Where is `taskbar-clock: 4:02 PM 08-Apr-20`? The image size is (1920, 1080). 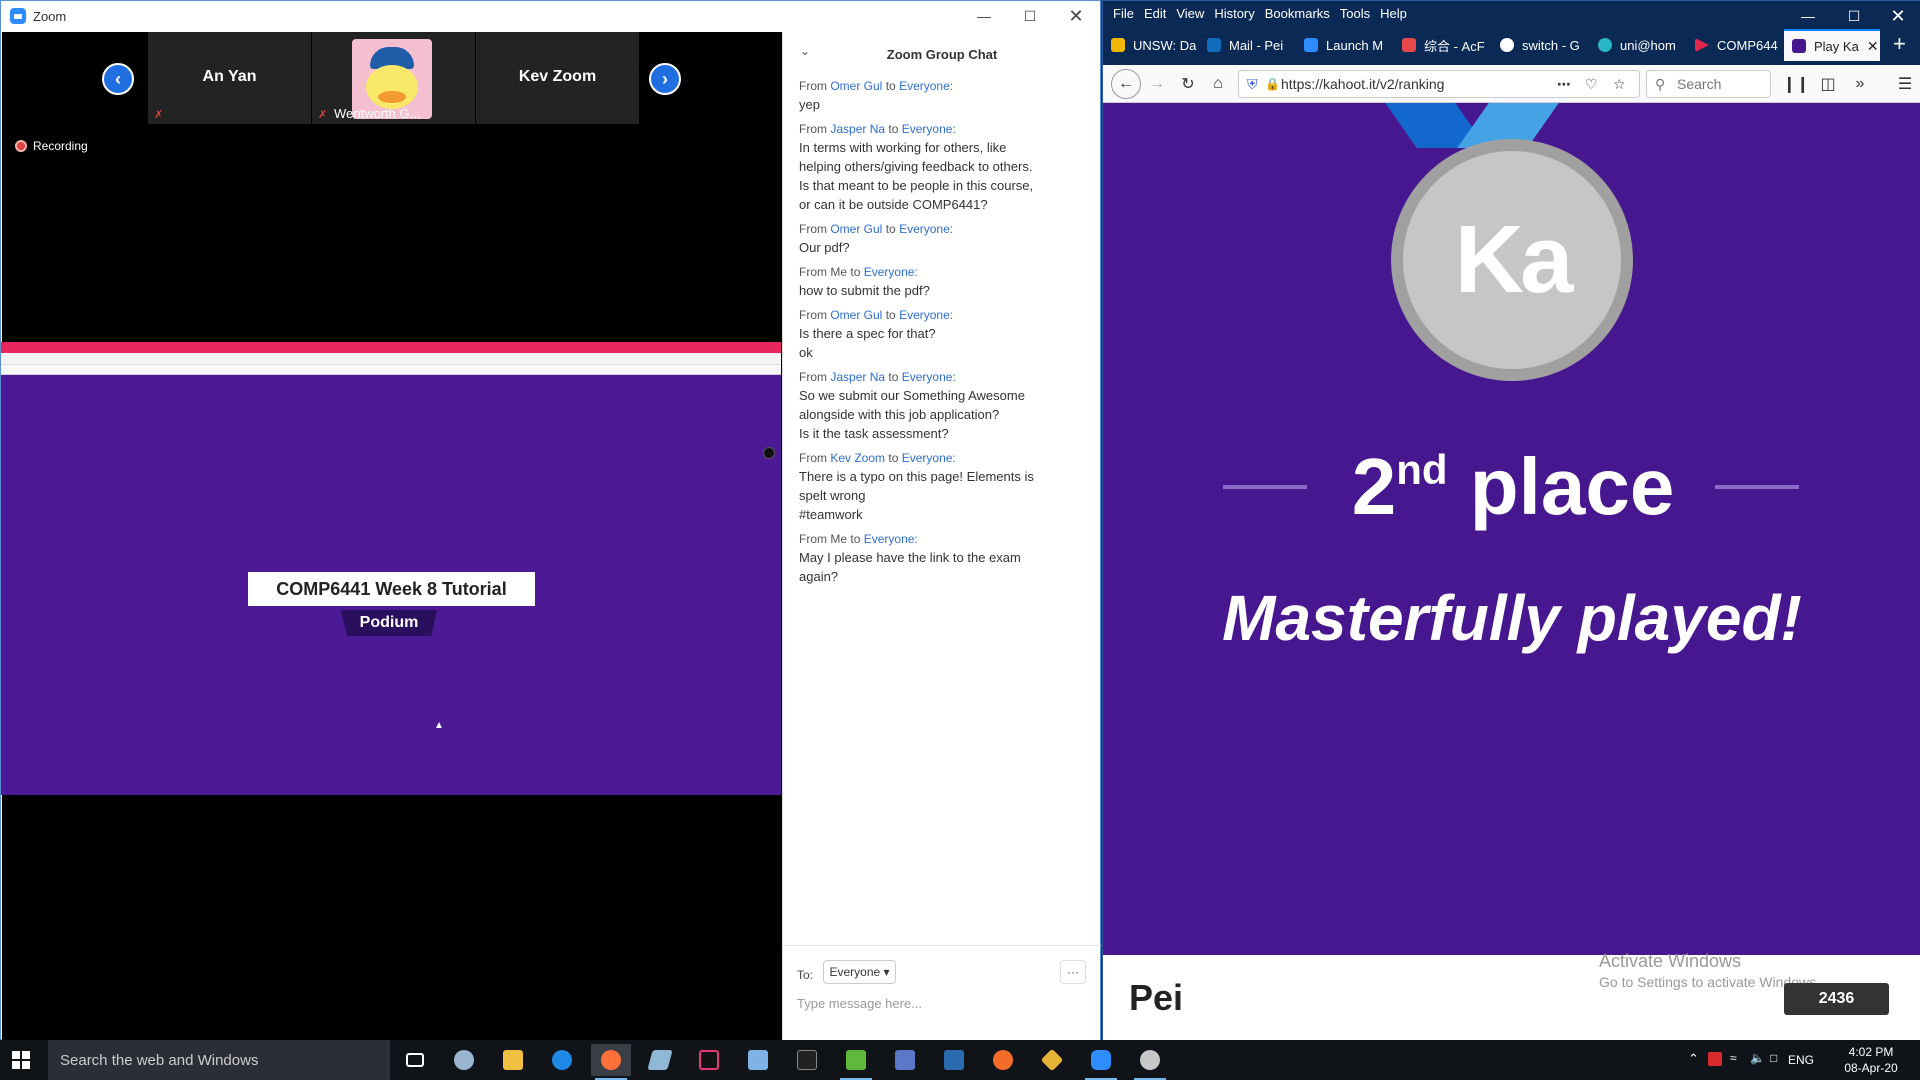
taskbar-clock: 4:02 PM 08-Apr-20 is located at coordinates (1871, 1060).